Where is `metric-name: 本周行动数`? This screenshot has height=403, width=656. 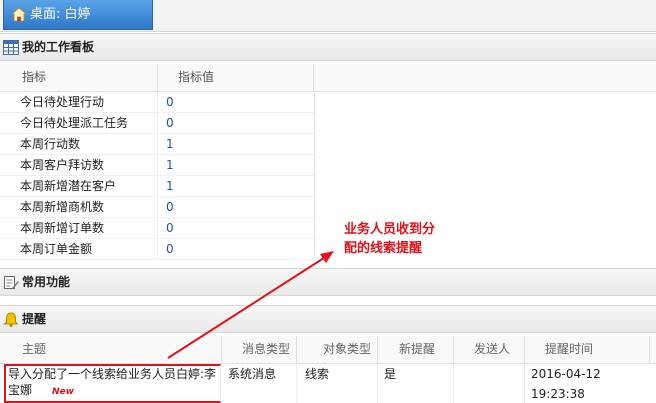
metric-name: 本周行动数 is located at coordinates (79, 144).